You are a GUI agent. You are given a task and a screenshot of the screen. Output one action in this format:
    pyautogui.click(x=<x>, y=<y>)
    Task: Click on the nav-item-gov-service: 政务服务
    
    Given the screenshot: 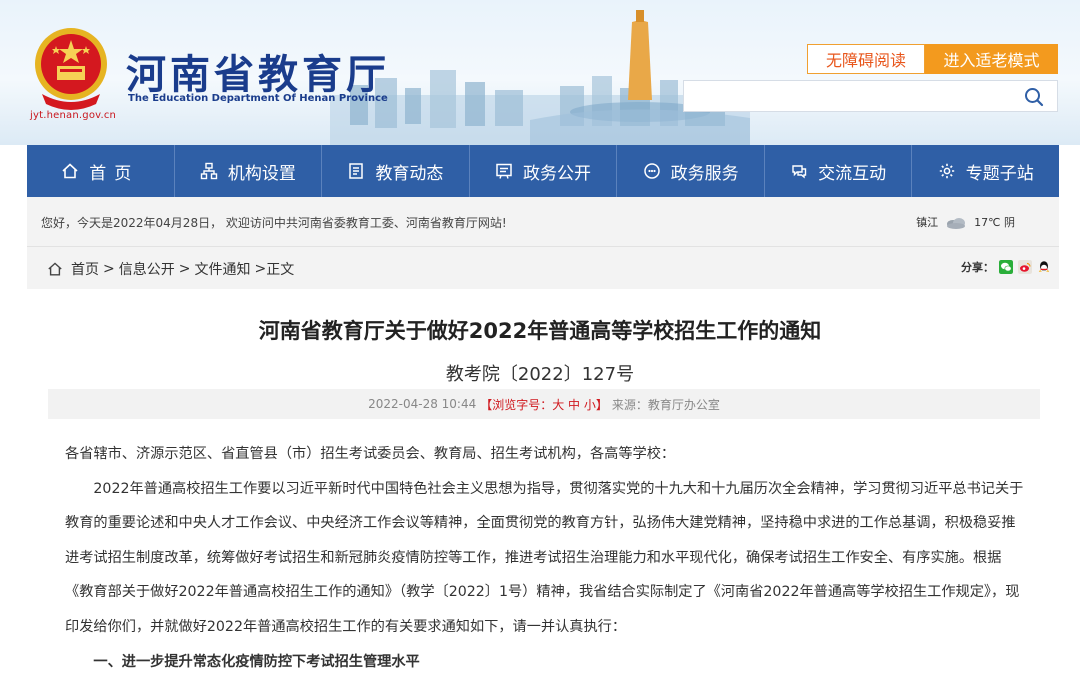 What is the action you would take?
    pyautogui.click(x=691, y=171)
    